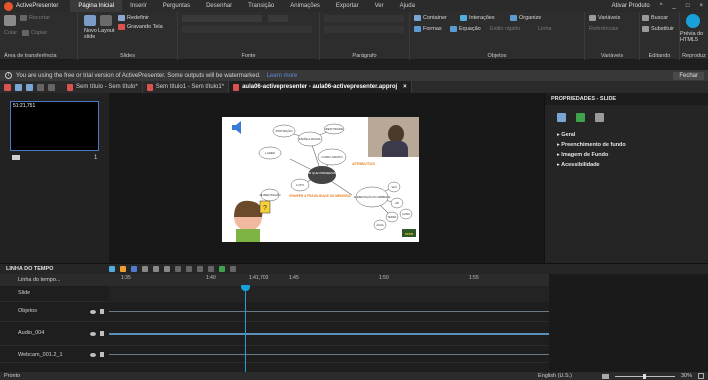  I want to click on marker-icon, so click(200, 269).